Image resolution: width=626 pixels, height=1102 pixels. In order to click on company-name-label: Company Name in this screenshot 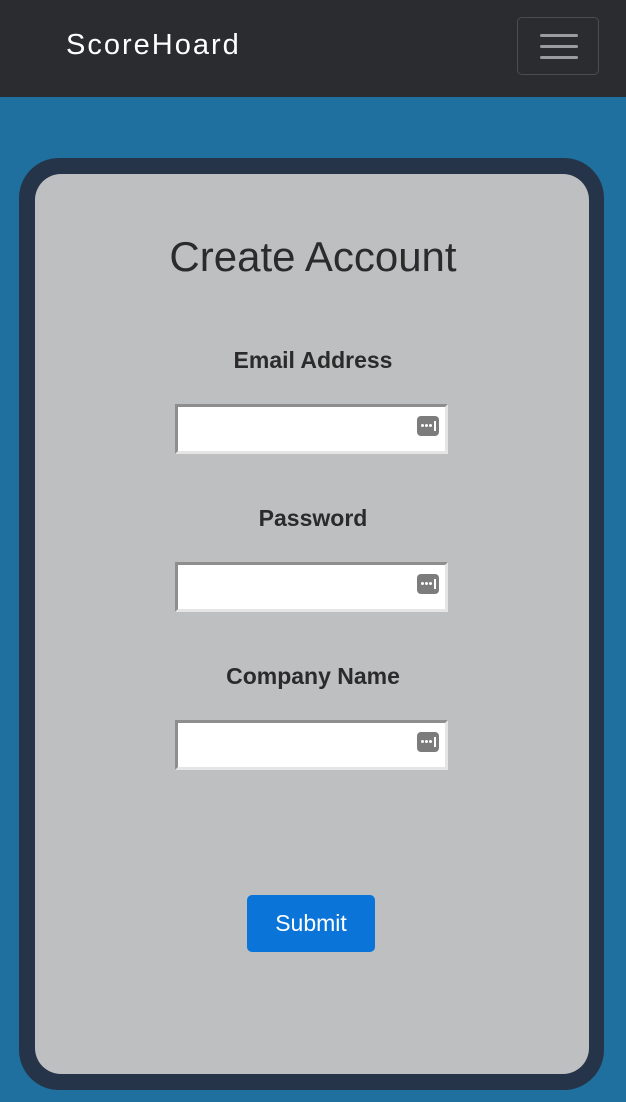, I will do `click(313, 676)`.